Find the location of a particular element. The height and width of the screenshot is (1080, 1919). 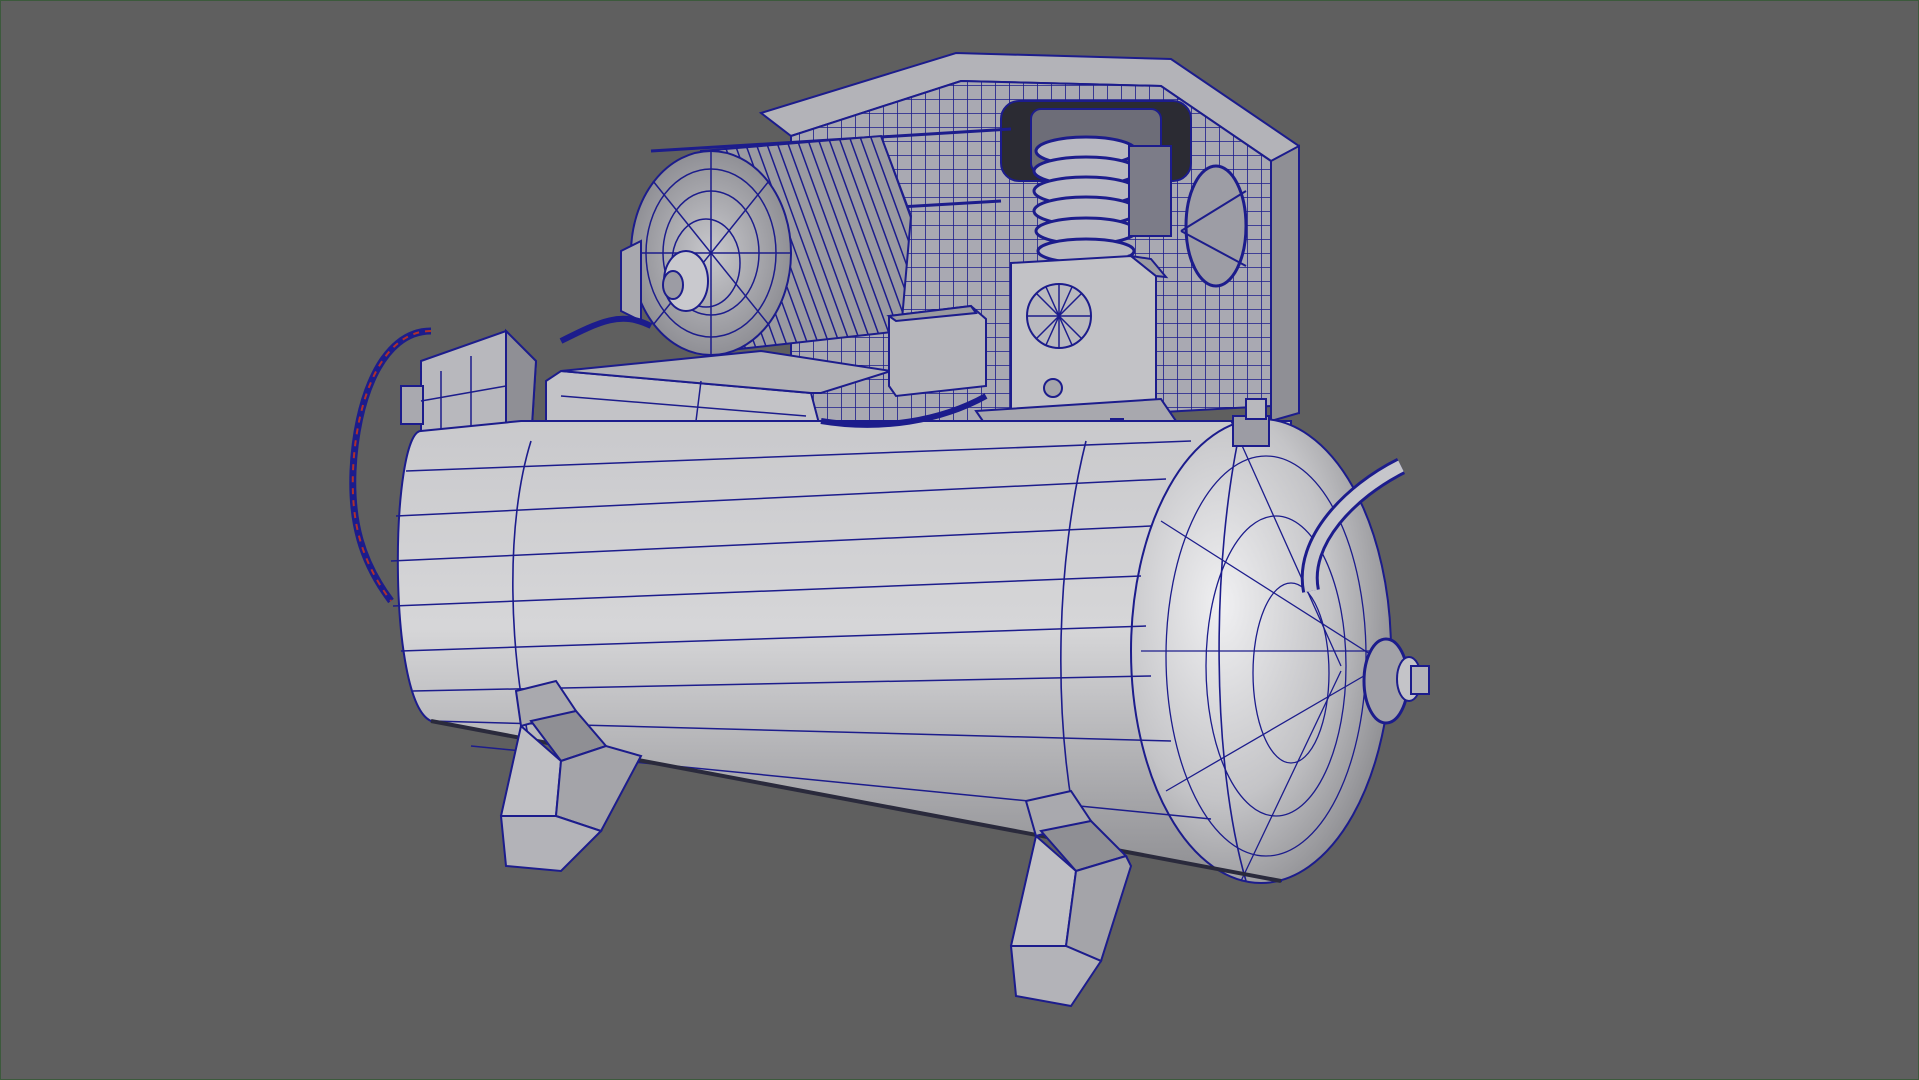

electric-motor is located at coordinates (766, 245).